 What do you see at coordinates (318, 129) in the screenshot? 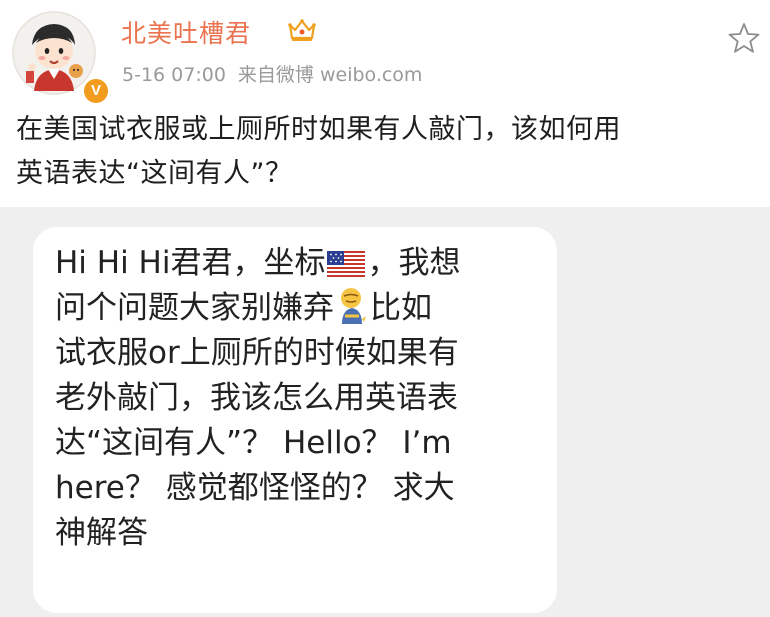
I see `post-text-line: 在美国试衣服或上厕所时如果有人敲门，该如何用` at bounding box center [318, 129].